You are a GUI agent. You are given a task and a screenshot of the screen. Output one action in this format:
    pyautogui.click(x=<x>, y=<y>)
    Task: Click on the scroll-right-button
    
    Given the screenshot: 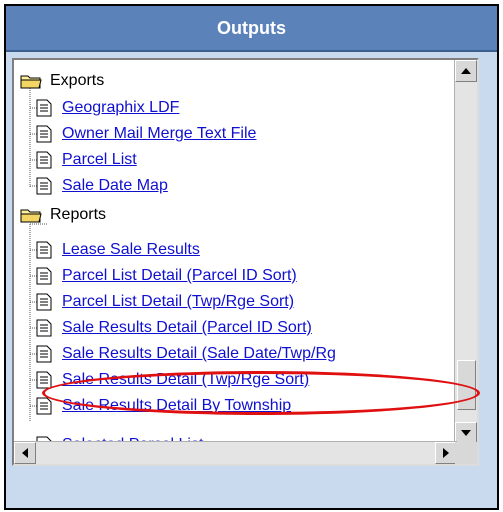 What is the action you would take?
    pyautogui.click(x=446, y=453)
    